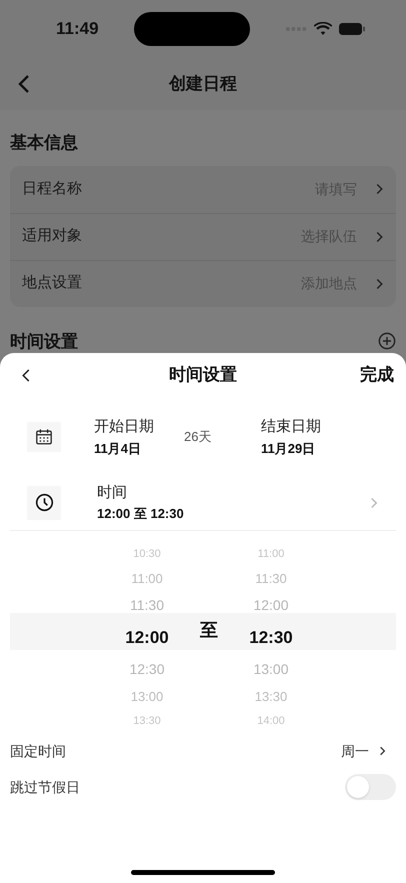  I want to click on wifi-icon, so click(323, 29).